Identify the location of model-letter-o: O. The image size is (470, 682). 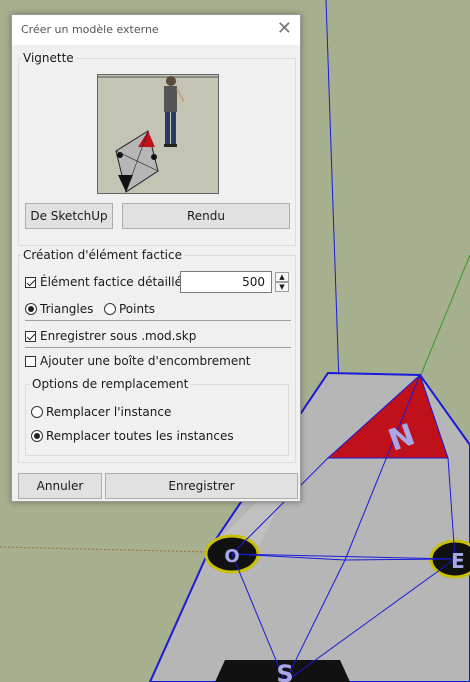
(231, 556).